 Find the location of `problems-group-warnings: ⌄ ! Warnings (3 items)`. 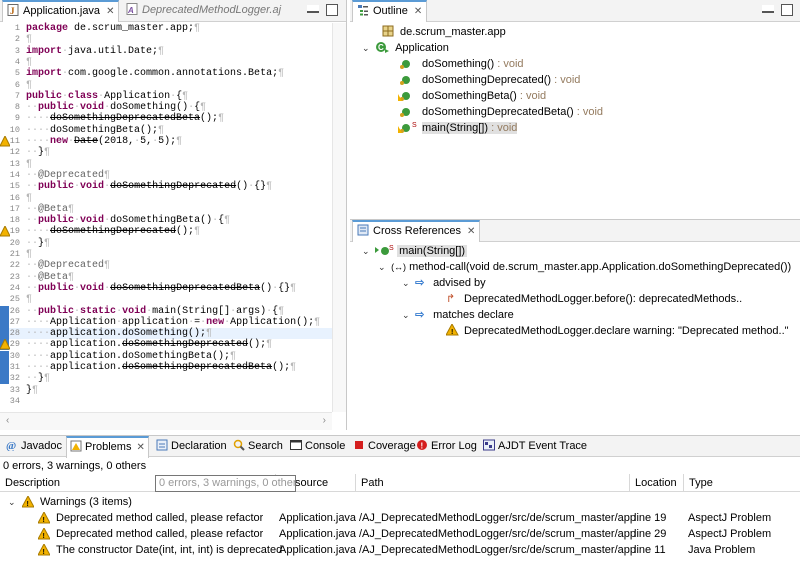

problems-group-warnings: ⌄ ! Warnings (3 items) is located at coordinates (400, 502).